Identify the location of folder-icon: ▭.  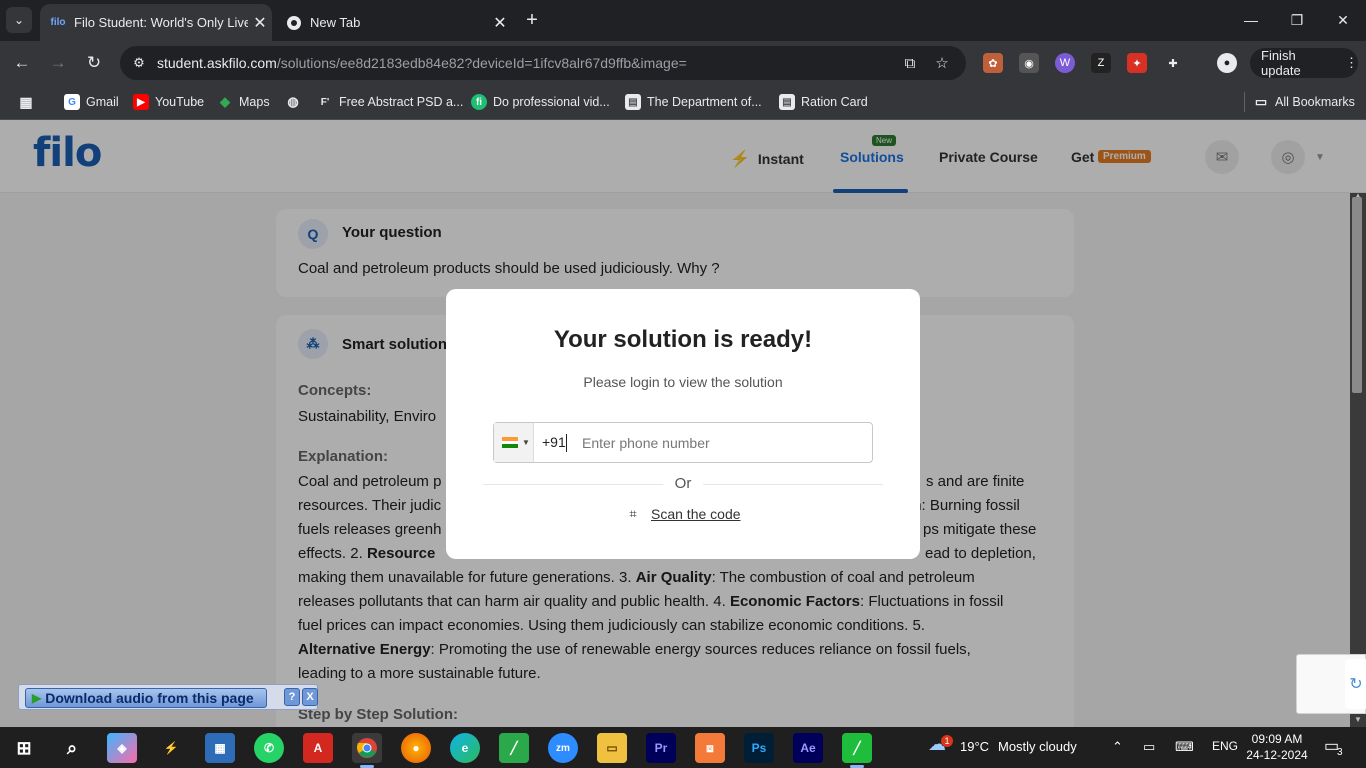
(1261, 101).